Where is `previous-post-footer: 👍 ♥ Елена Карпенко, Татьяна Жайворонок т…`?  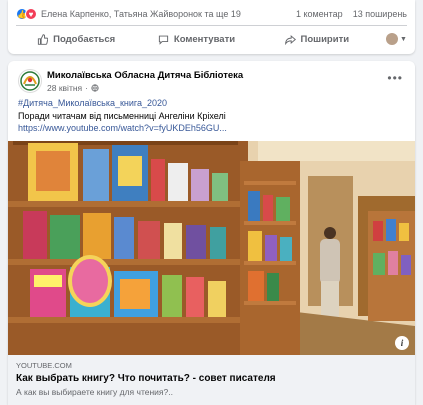
previous-post-footer: 👍 ♥ Елена Карпенко, Татьяна Жайворонок т… is located at coordinates (211, 27).